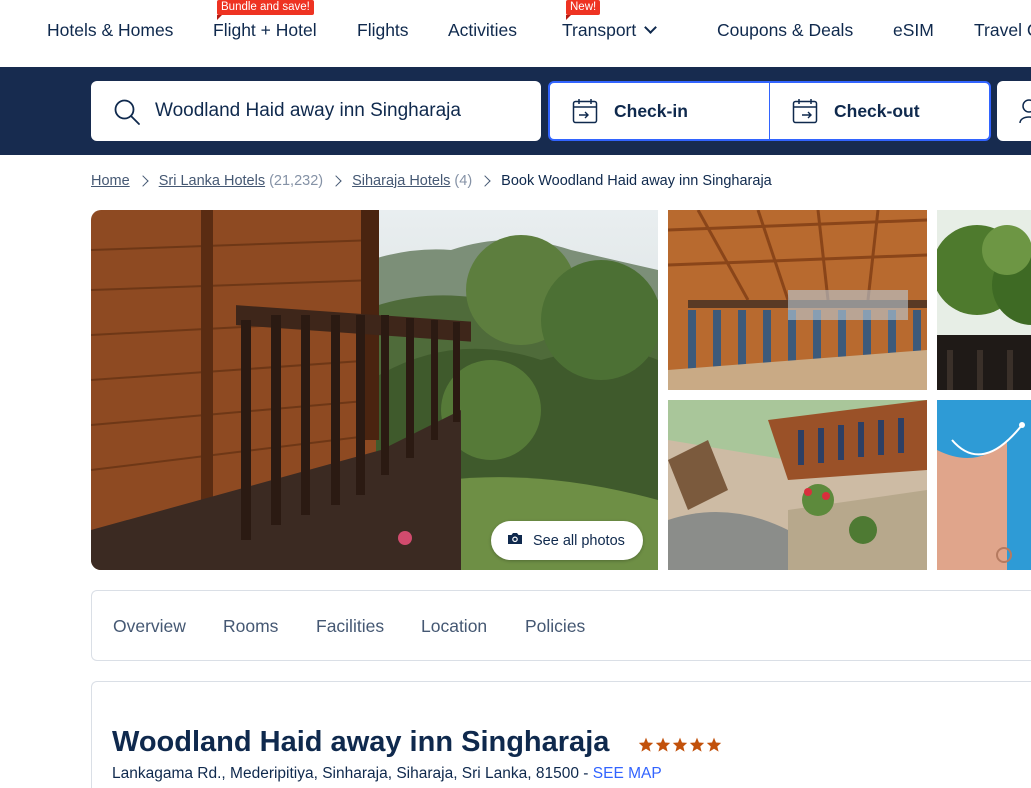 This screenshot has width=1031, height=788. I want to click on nav-label: Travel C, so click(1002, 30).